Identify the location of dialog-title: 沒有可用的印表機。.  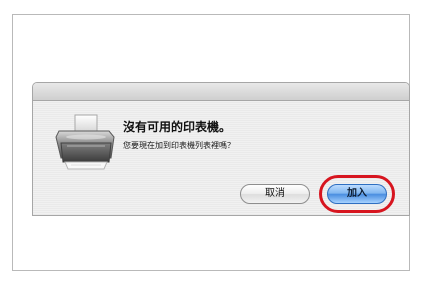
(177, 127).